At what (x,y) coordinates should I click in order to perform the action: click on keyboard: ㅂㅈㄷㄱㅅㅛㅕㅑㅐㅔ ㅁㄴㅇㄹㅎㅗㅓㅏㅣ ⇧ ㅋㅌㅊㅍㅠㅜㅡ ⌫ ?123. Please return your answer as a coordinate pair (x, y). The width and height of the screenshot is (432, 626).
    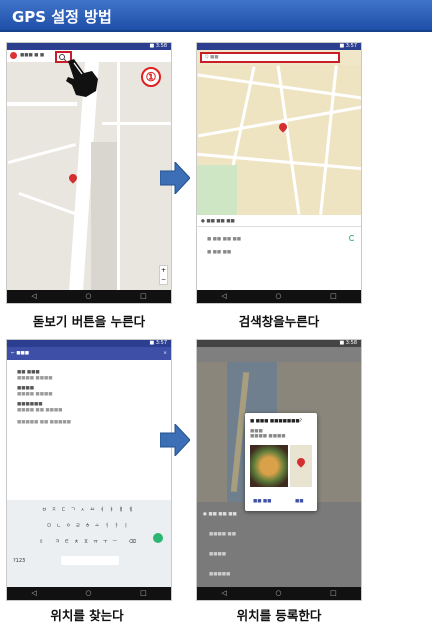
    Looking at the image, I should click on (89, 544).